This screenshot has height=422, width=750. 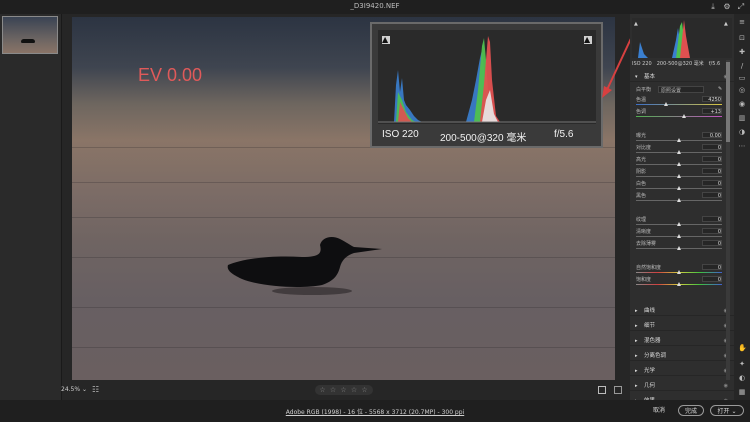 I want to click on cancel-button: 取消, so click(x=659, y=410).